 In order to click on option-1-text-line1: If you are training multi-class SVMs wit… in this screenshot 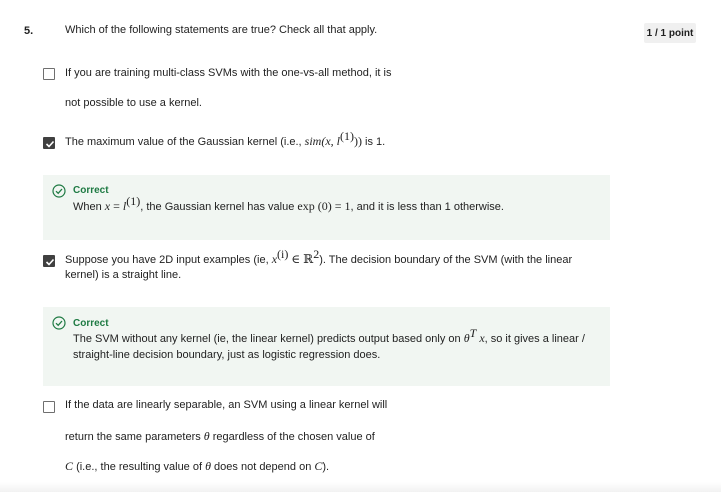, I will do `click(228, 73)`.